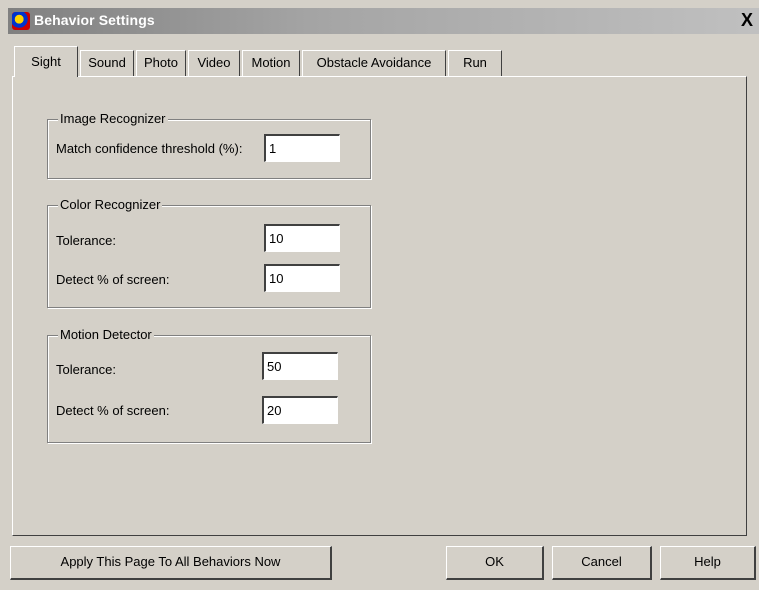 Image resolution: width=759 pixels, height=590 pixels. Describe the element at coordinates (21, 21) in the screenshot. I see `app-icon` at that location.